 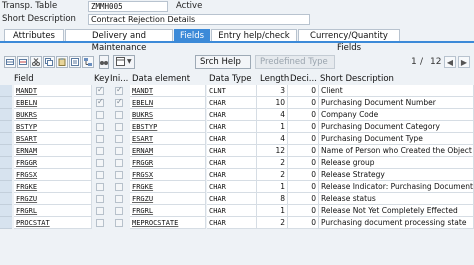 What do you see at coordinates (223, 62) in the screenshot?
I see `search-help-button: Srch Help` at bounding box center [223, 62].